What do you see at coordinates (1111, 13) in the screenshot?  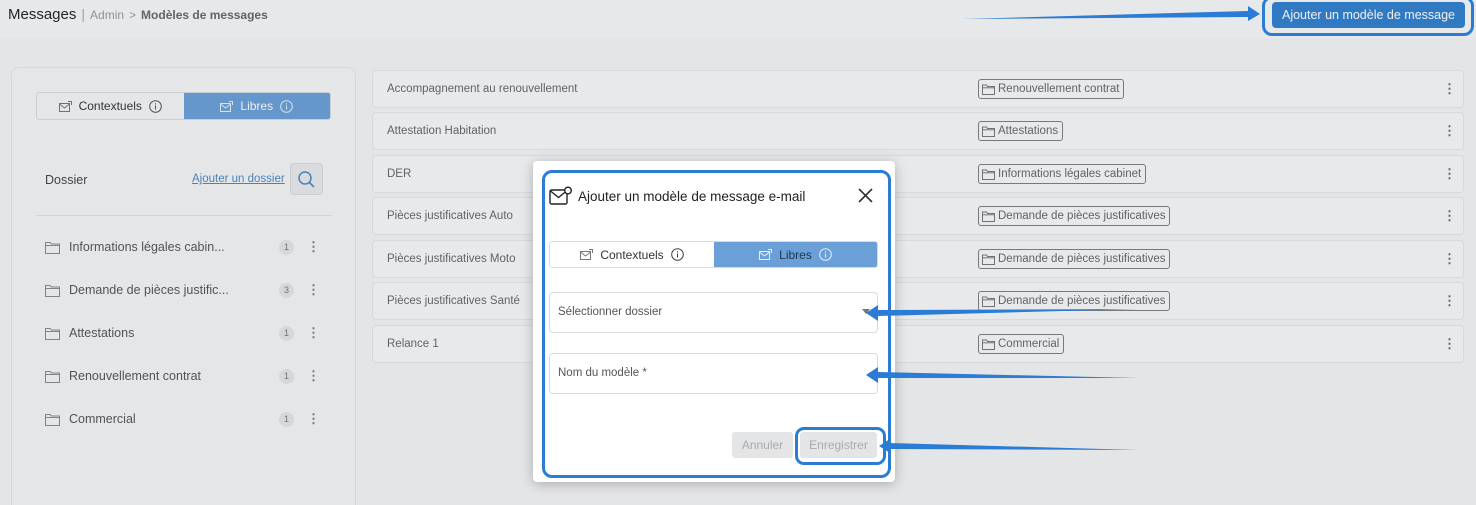 I see `arrow-to-add-button` at bounding box center [1111, 13].